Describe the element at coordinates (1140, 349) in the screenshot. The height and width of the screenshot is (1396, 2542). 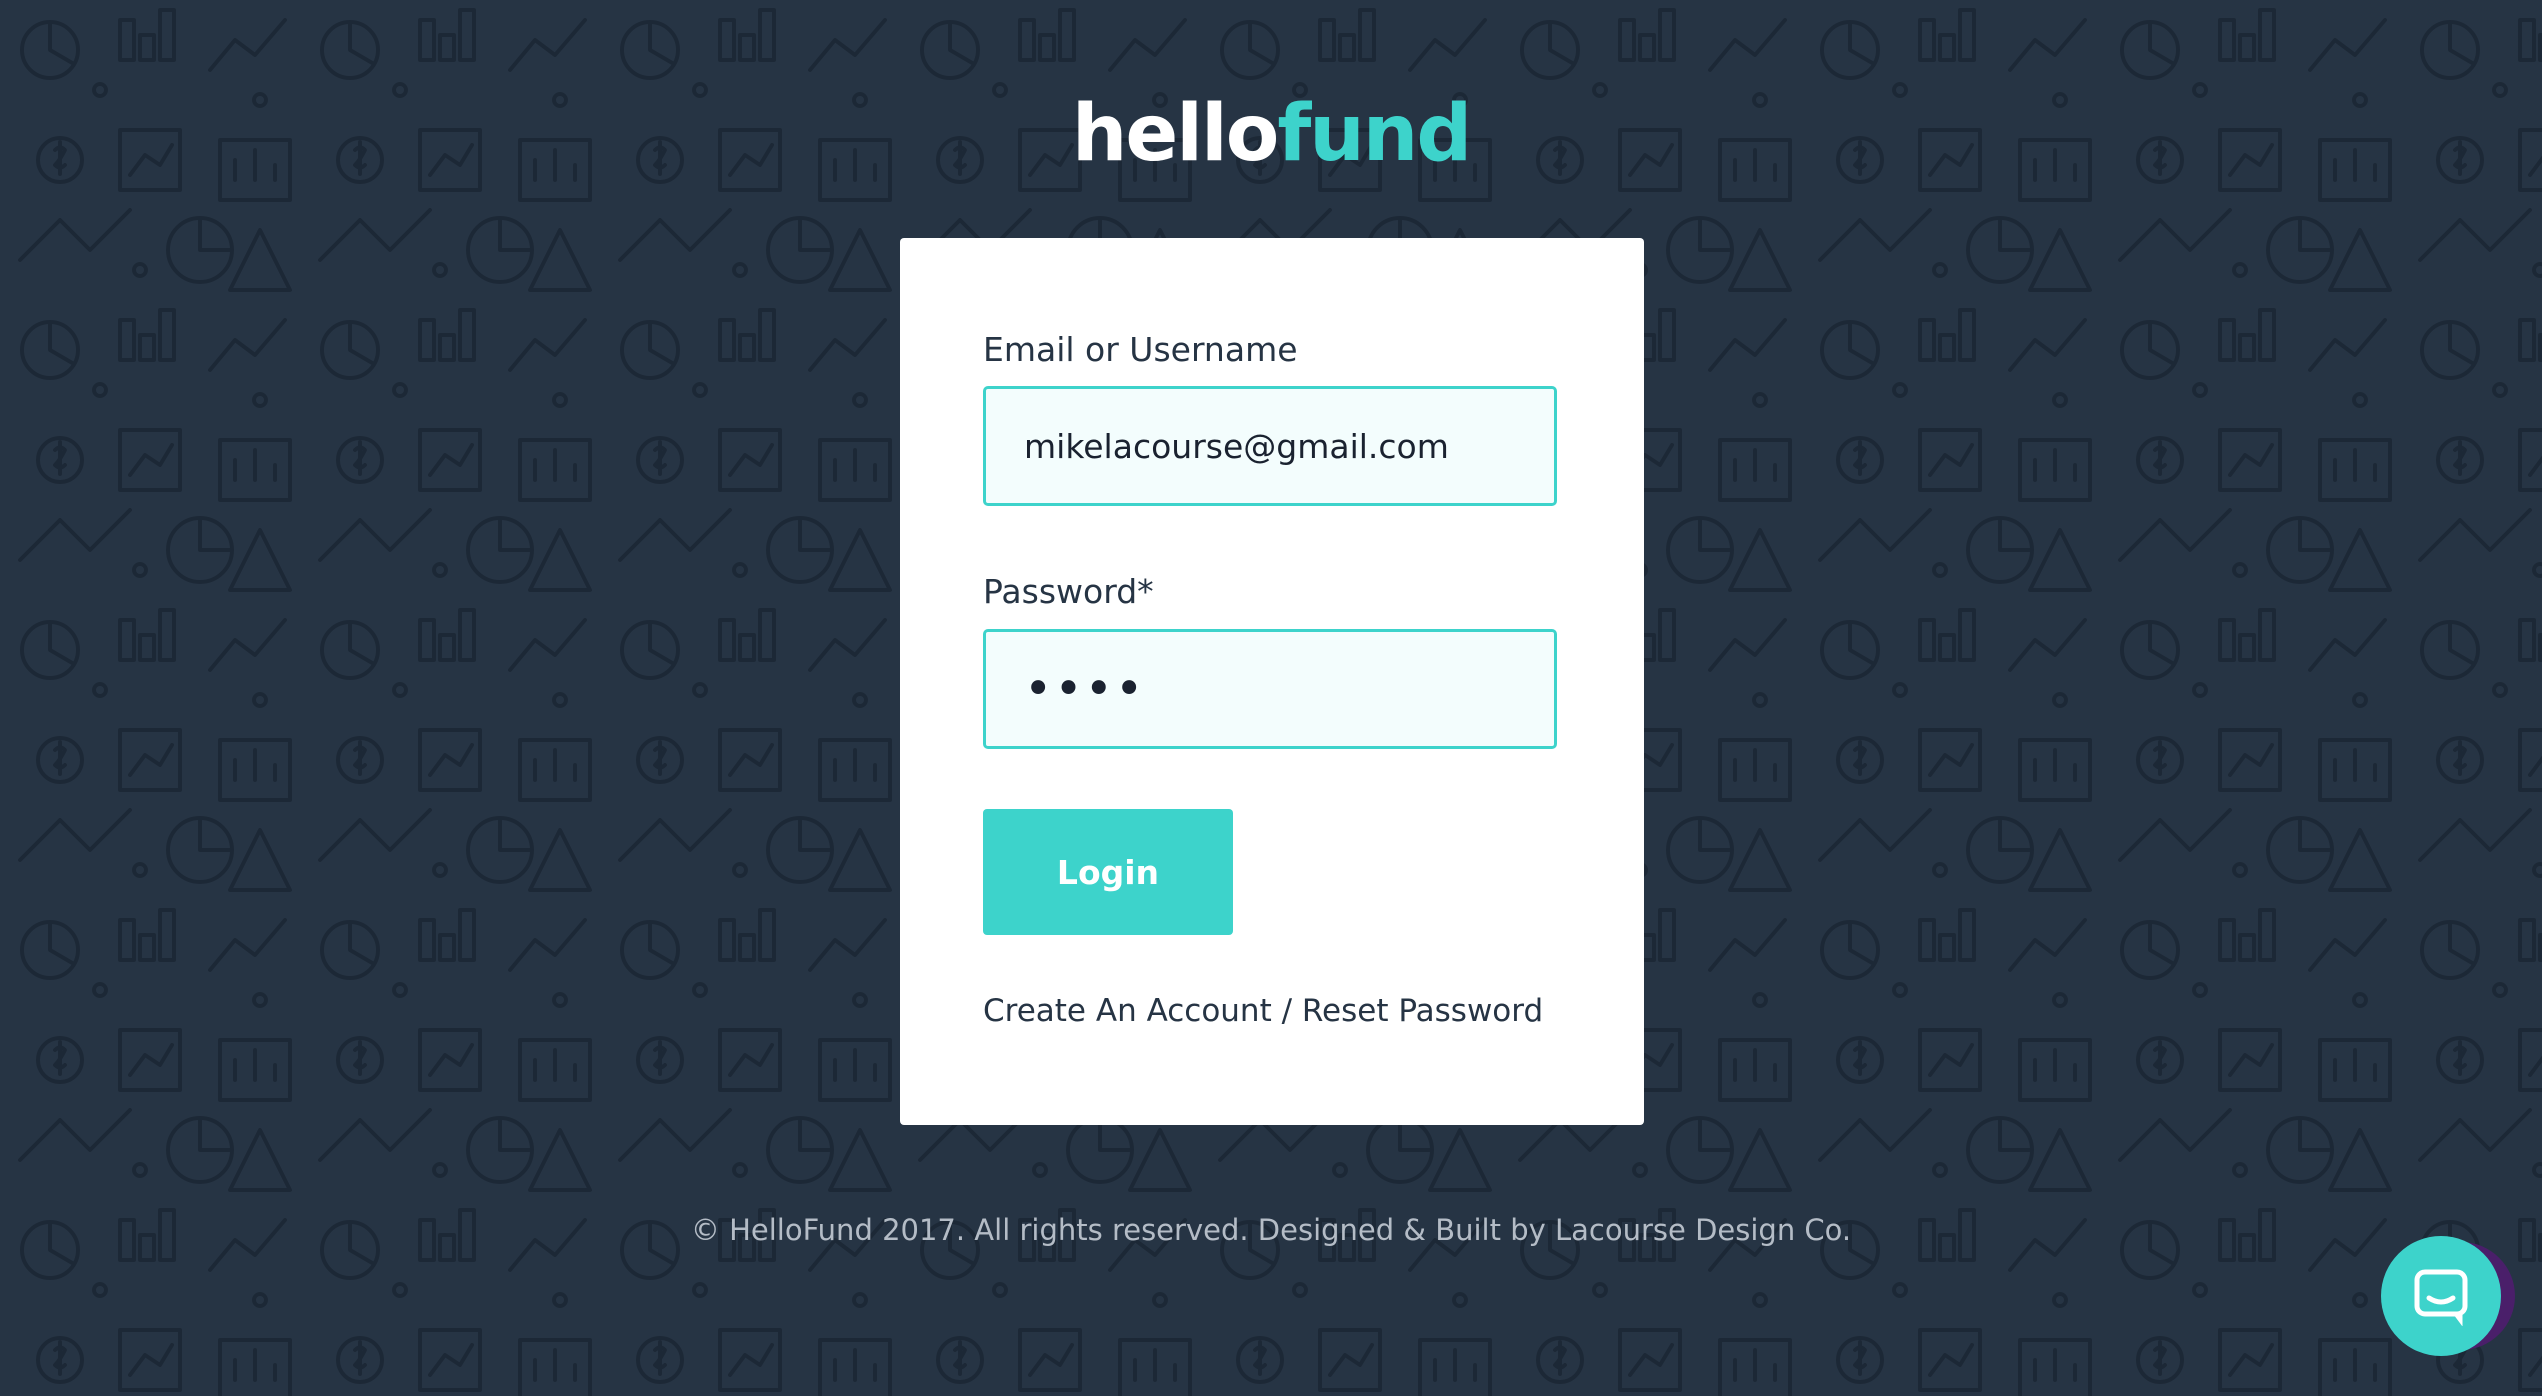
I see `email-label: Email or Username` at that location.